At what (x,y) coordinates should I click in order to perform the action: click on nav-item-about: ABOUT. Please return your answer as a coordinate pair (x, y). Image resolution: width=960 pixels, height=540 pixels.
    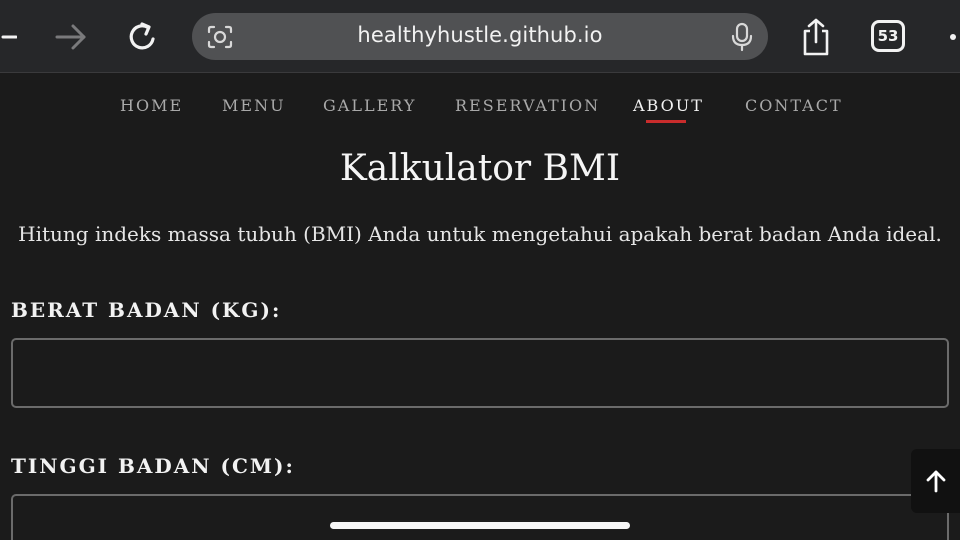
    Looking at the image, I should click on (668, 105).